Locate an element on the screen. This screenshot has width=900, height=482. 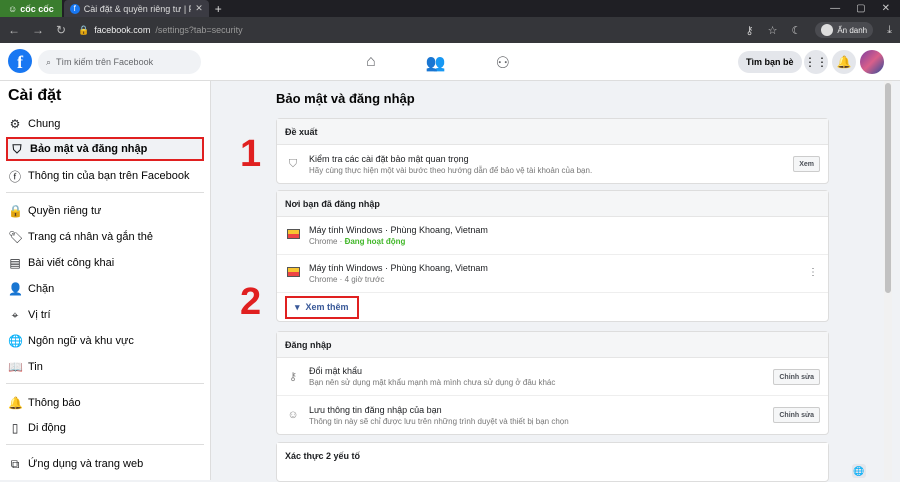
sidebar-item-stories: 📖 Tin is located at coordinates (105, 367).